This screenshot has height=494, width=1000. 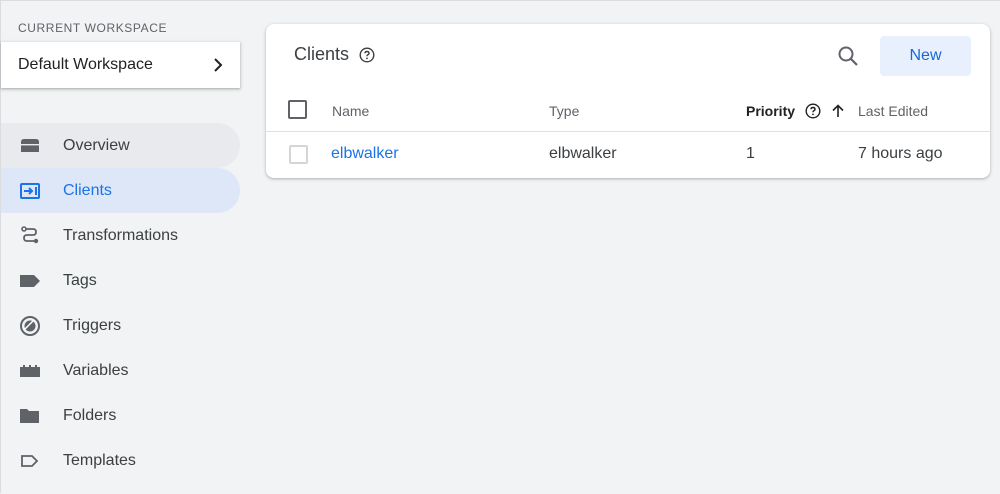 I want to click on tag-icon, so click(x=30, y=281).